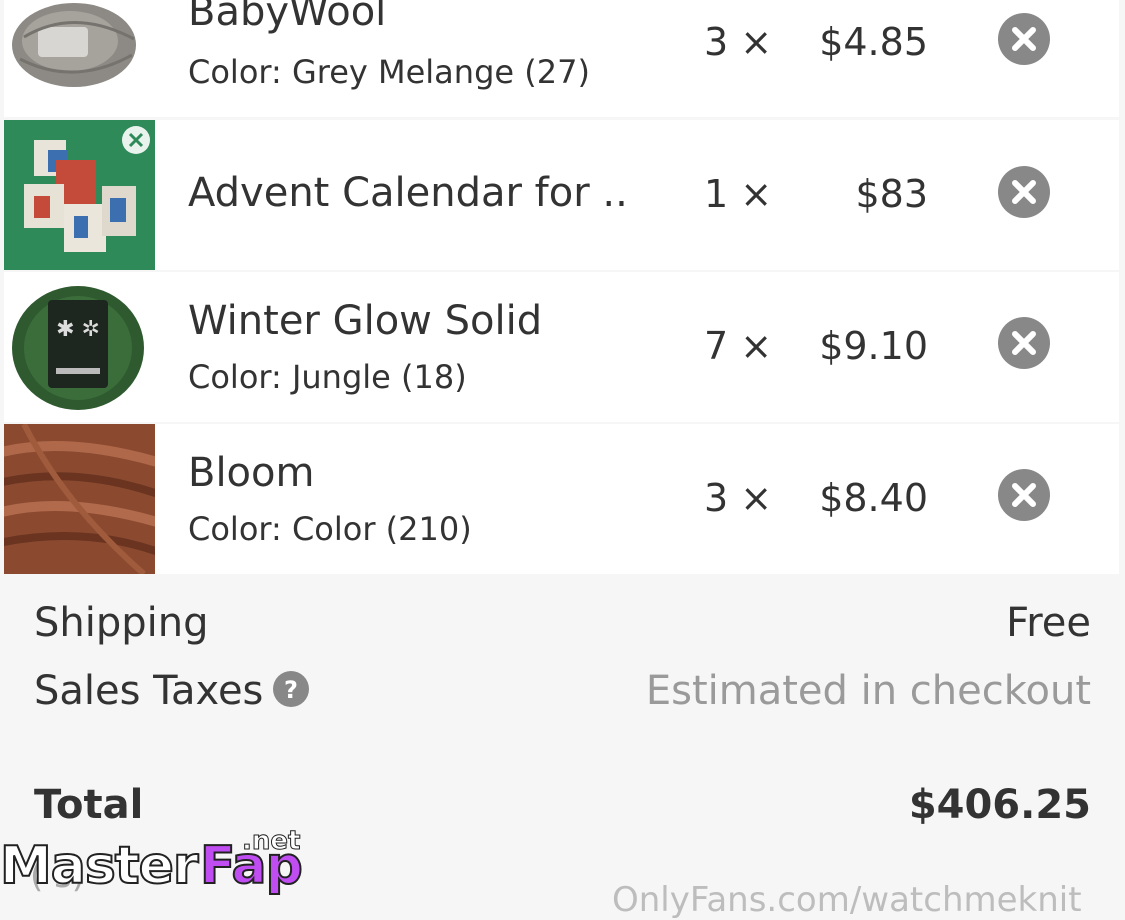 Image resolution: width=1125 pixels, height=920 pixels. What do you see at coordinates (847, 900) in the screenshot?
I see `footer-url: OnlyFans.com/watchmeknit` at bounding box center [847, 900].